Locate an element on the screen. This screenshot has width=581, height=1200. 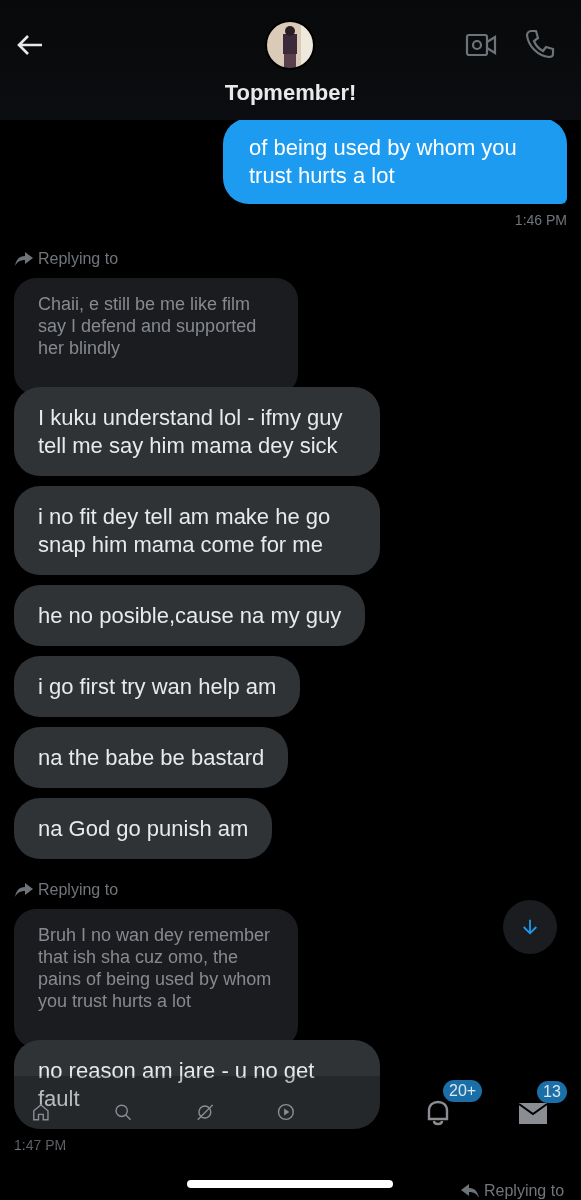
arrow-down-icon is located at coordinates (530, 927).